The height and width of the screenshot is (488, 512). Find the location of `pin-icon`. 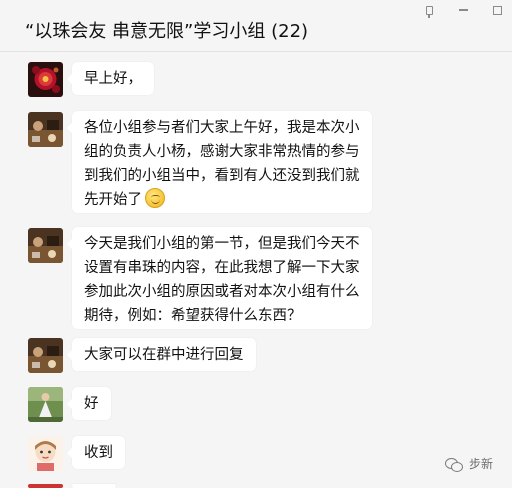

pin-icon is located at coordinates (429, 10).